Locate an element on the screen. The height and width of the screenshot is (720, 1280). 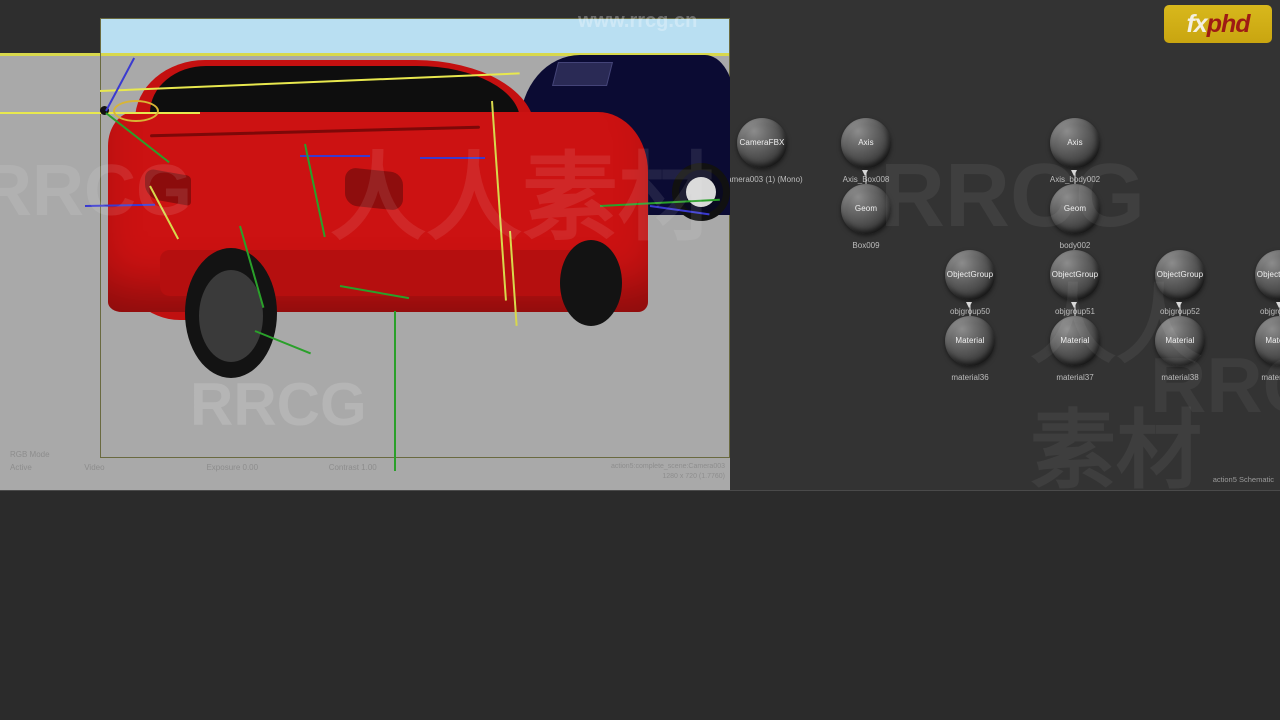
viewport-active: Active is located at coordinates (21, 467).